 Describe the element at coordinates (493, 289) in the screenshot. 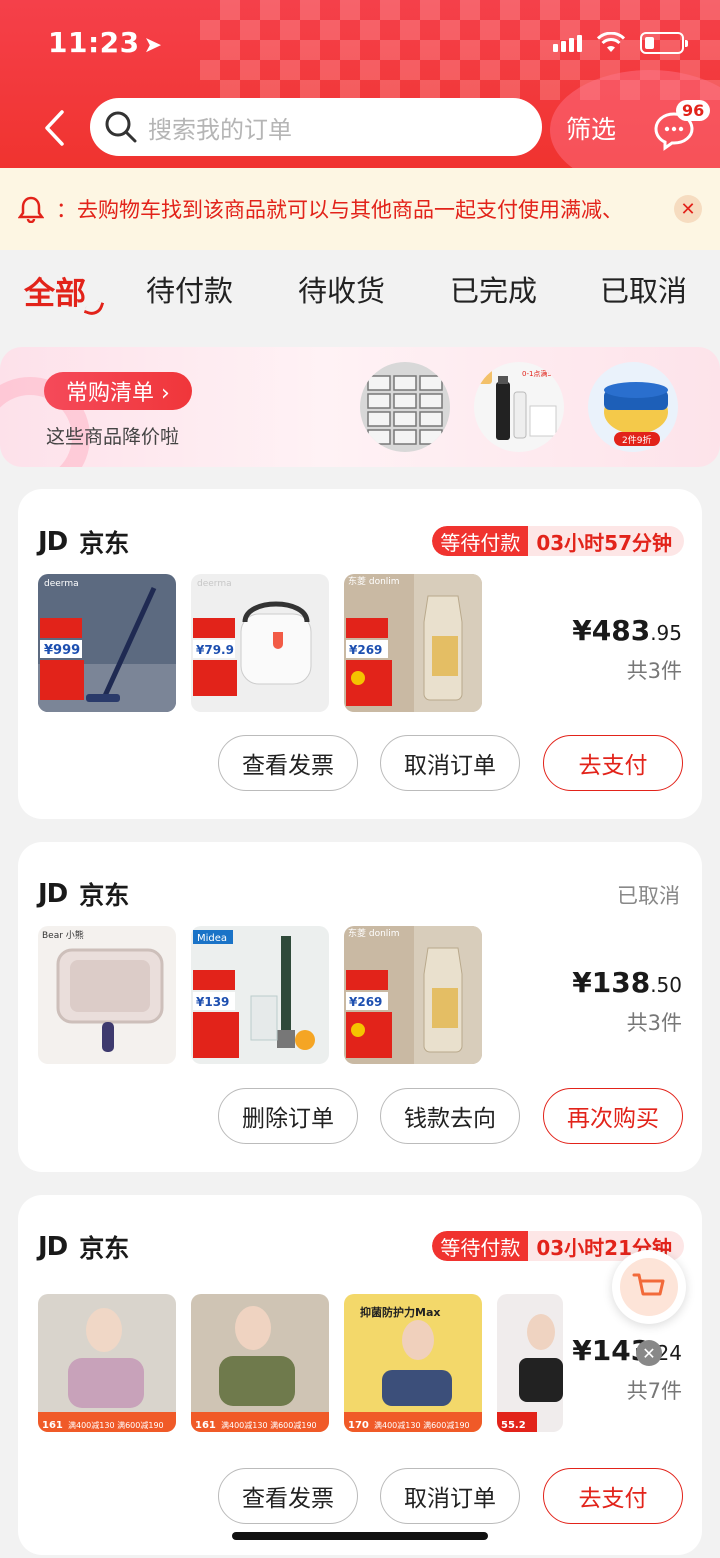

I see `tab-completed: 已完成` at that location.